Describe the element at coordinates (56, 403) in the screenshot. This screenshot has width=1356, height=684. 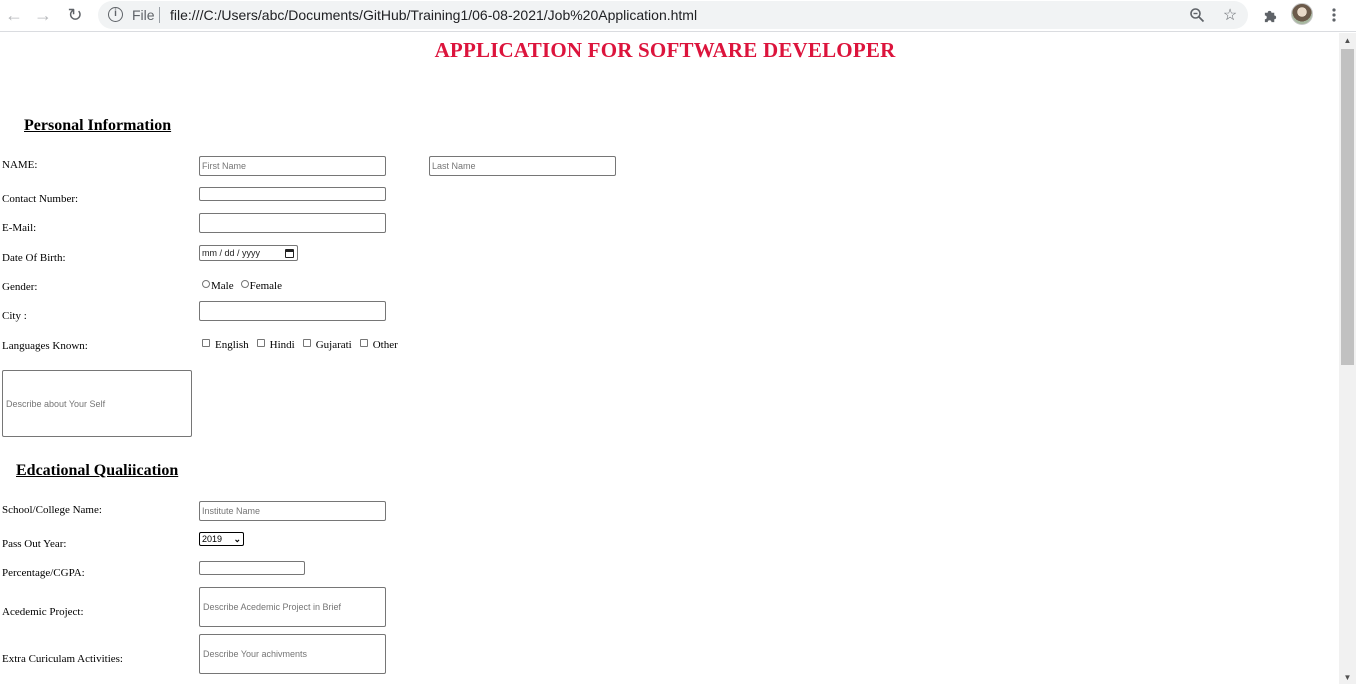
I see `about-placeholder: Describe about Your Self` at that location.